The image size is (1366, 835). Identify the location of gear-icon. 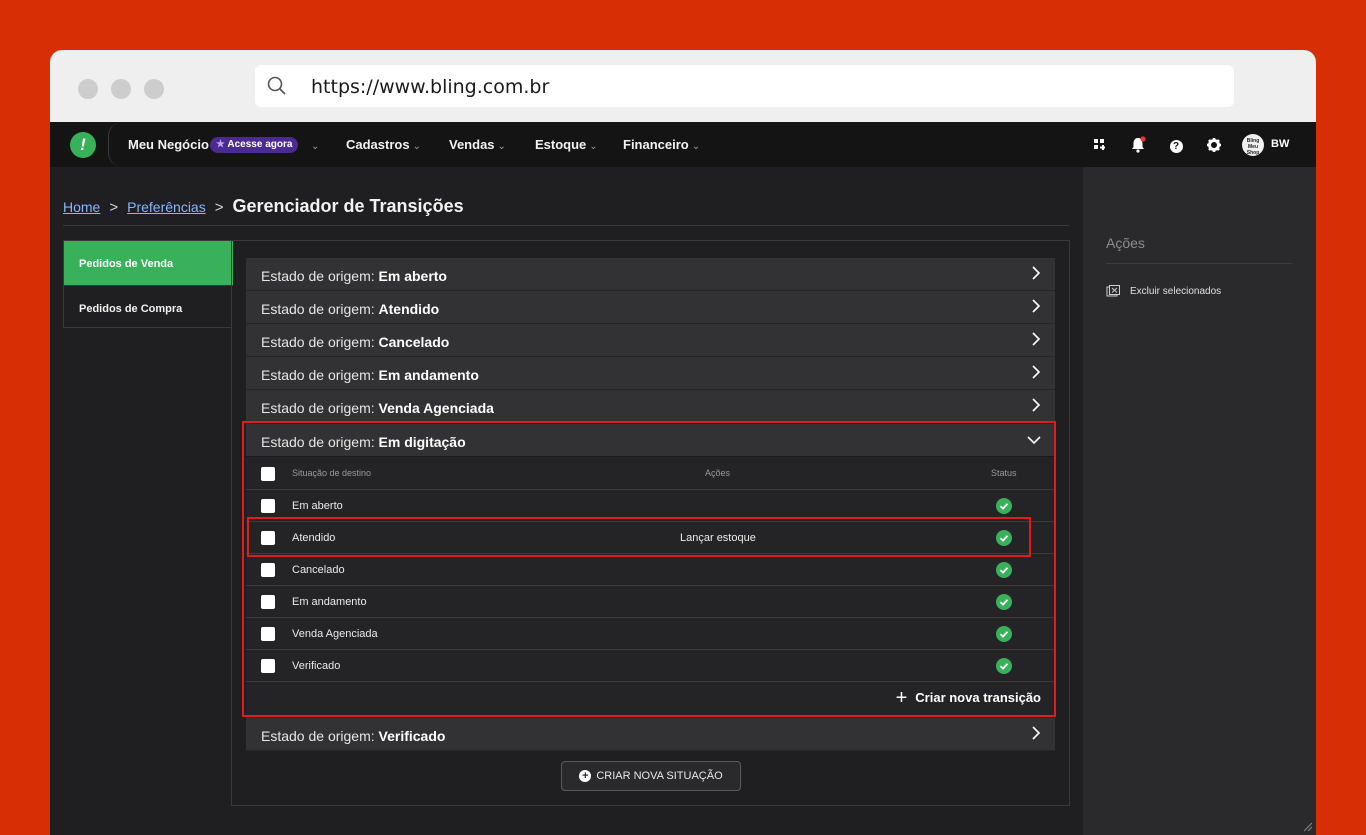
(1214, 145).